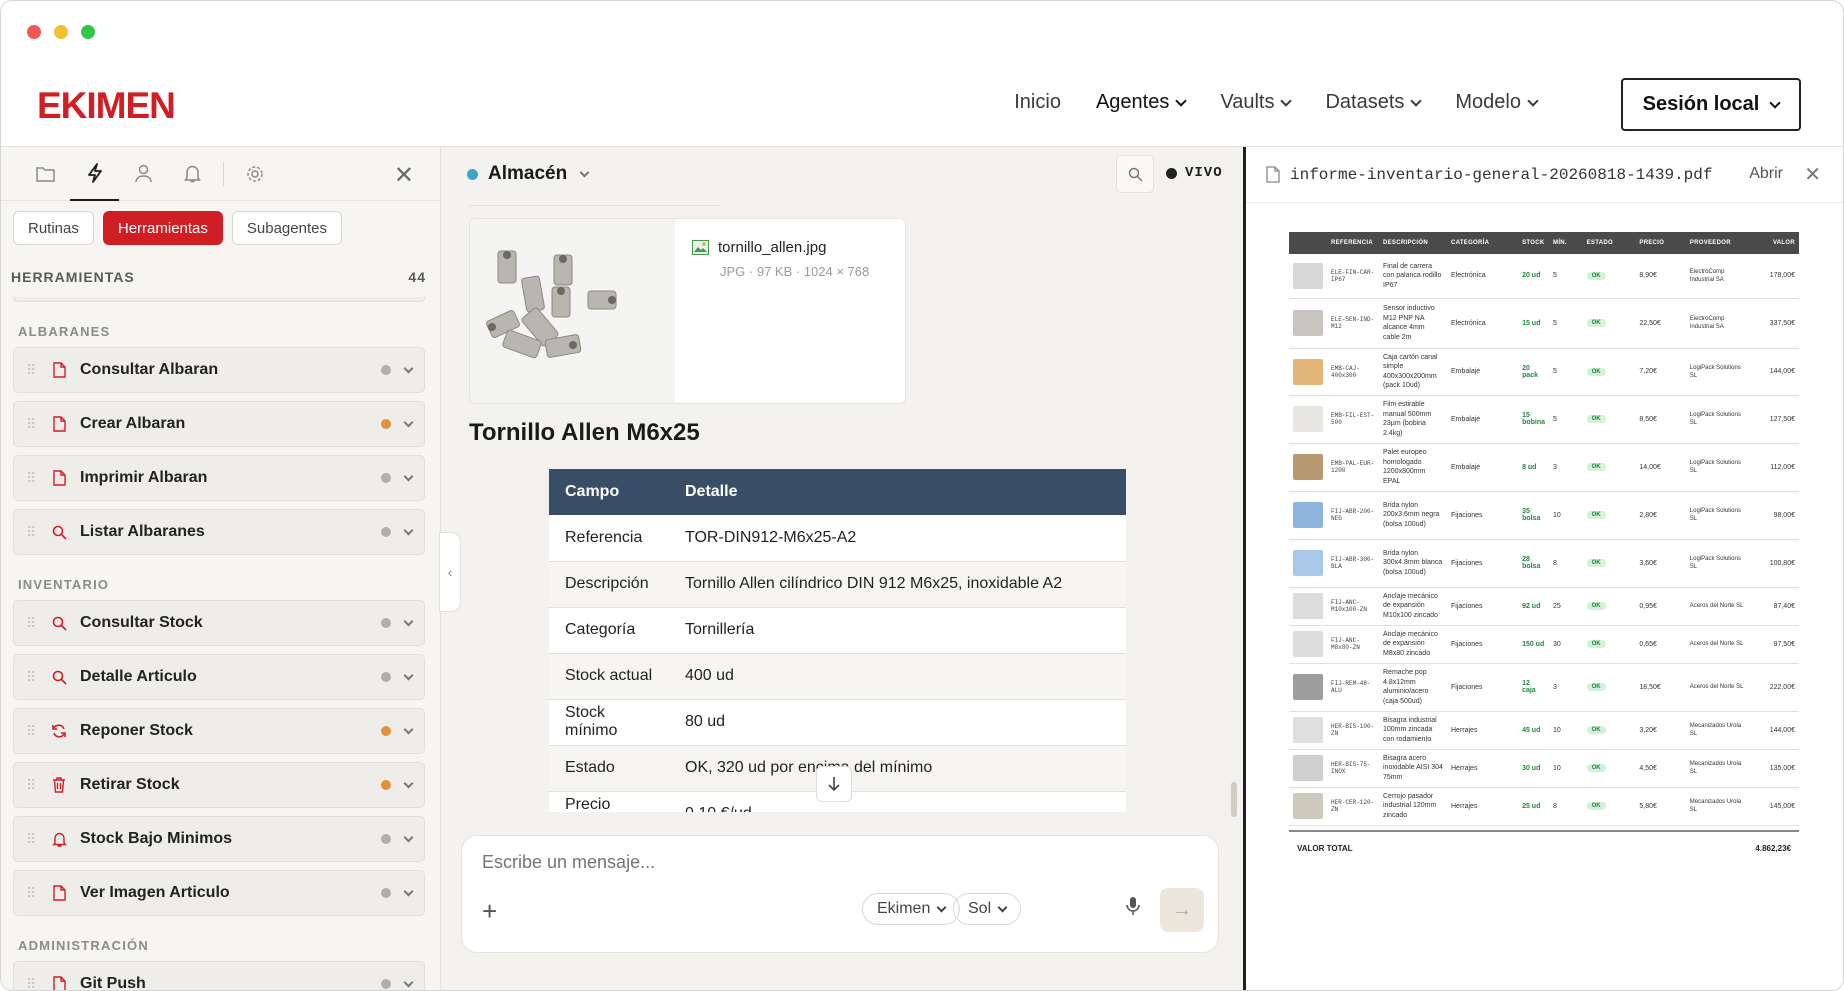 This screenshot has width=1844, height=991. Describe the element at coordinates (911, 909) in the screenshot. I see `agent-select: Ekimen` at that location.